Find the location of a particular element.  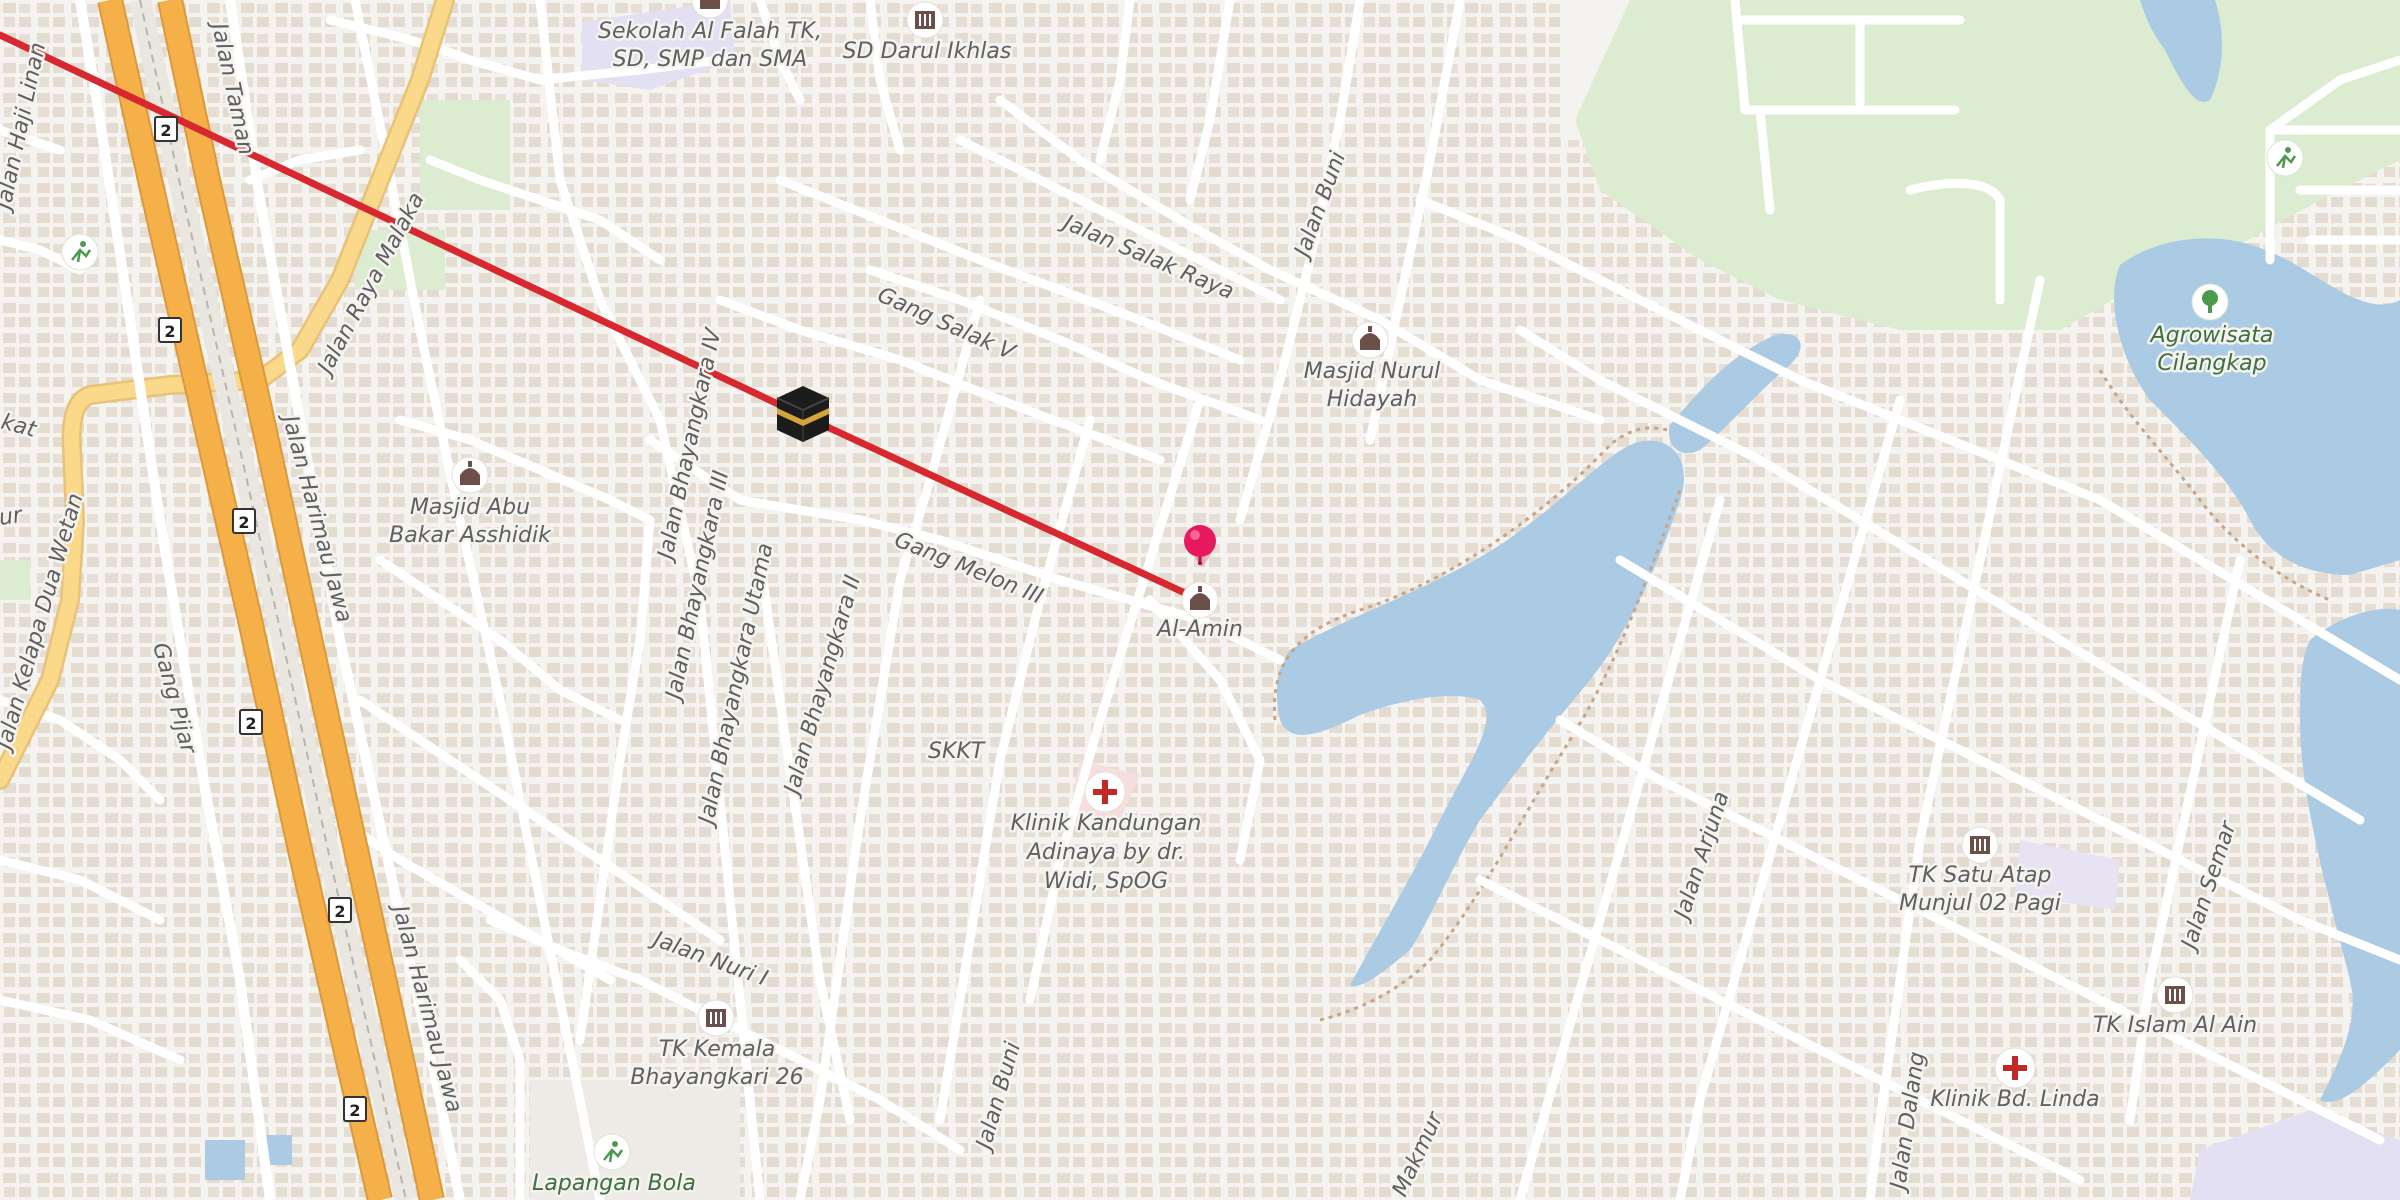

street-label: SKKT is located at coordinates (957, 751).